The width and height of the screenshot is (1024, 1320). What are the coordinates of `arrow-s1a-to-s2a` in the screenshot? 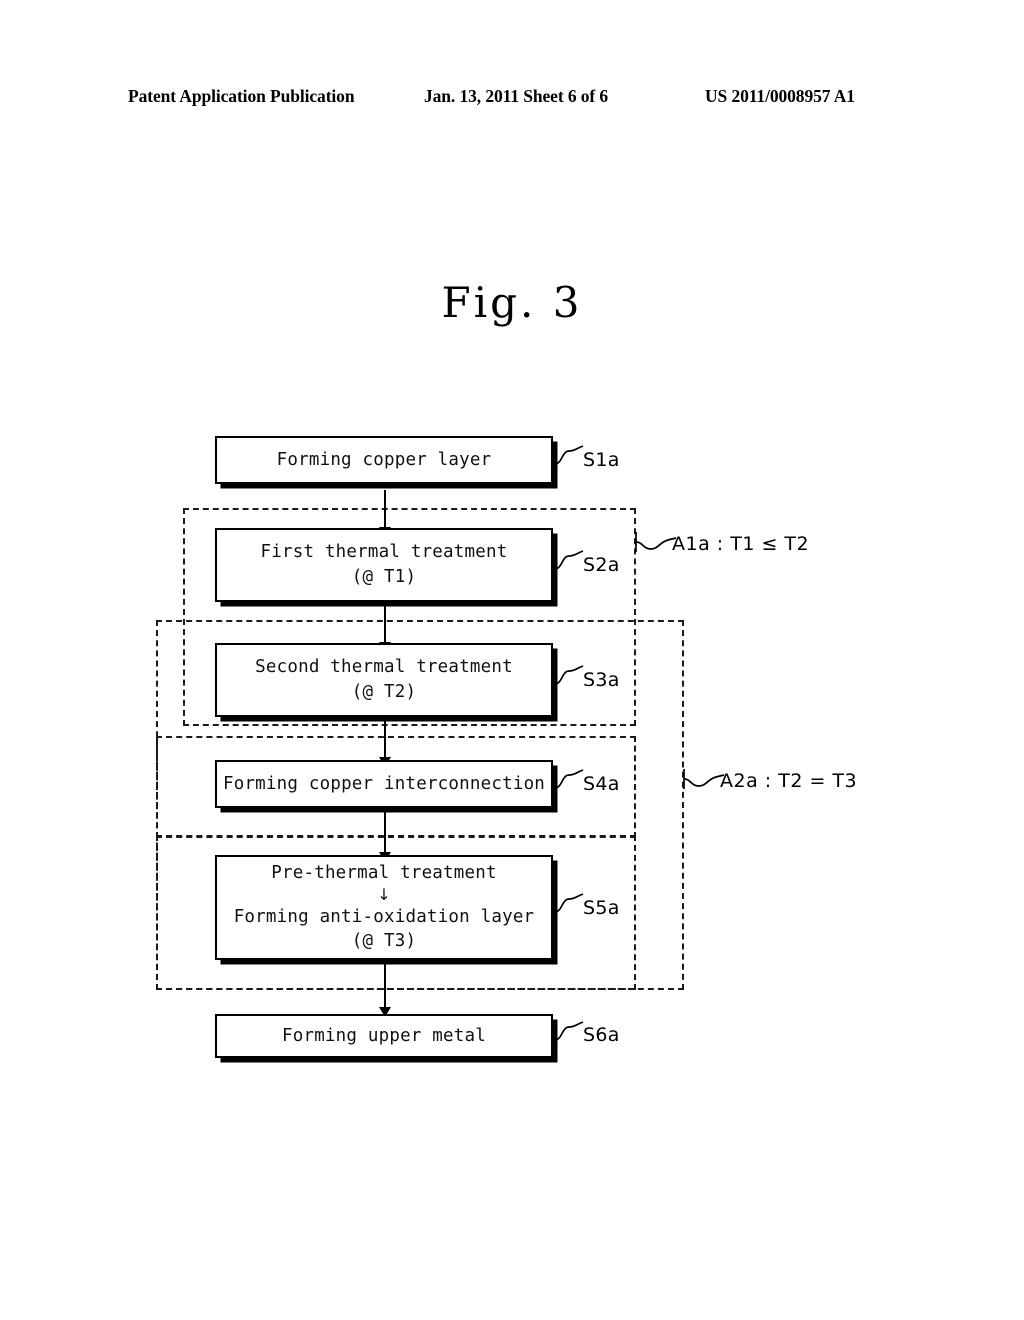 It's located at (385, 509).